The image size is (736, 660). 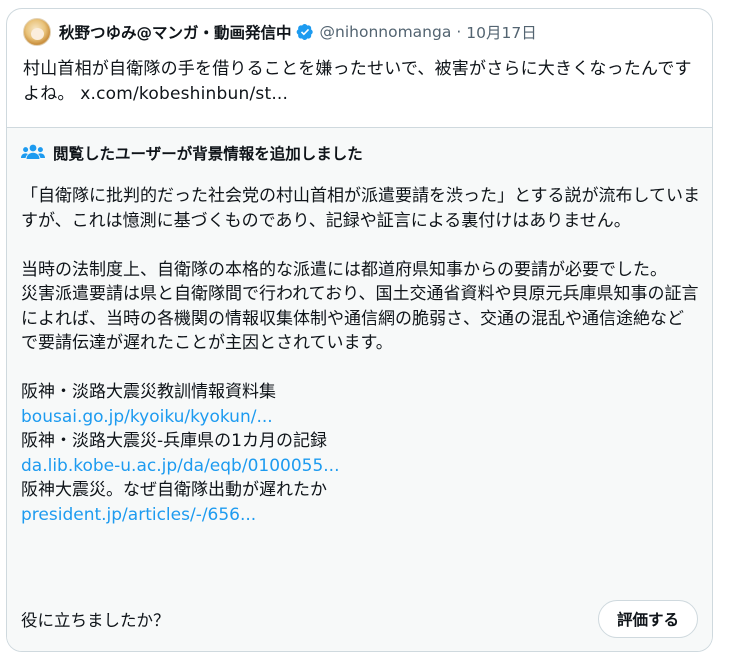 I want to click on note-header: 閲覧したユーザーが背景情報を追加しました, so click(x=360, y=153).